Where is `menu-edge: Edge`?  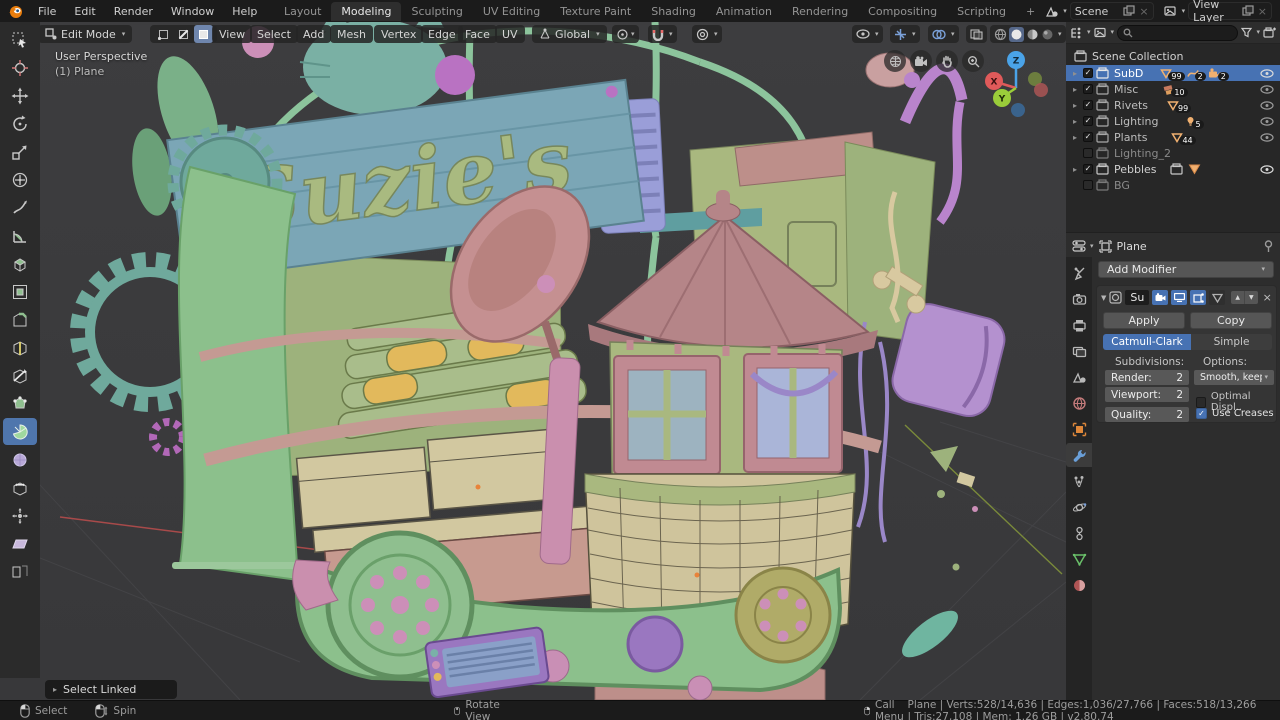 menu-edge: Edge is located at coordinates (442, 34).